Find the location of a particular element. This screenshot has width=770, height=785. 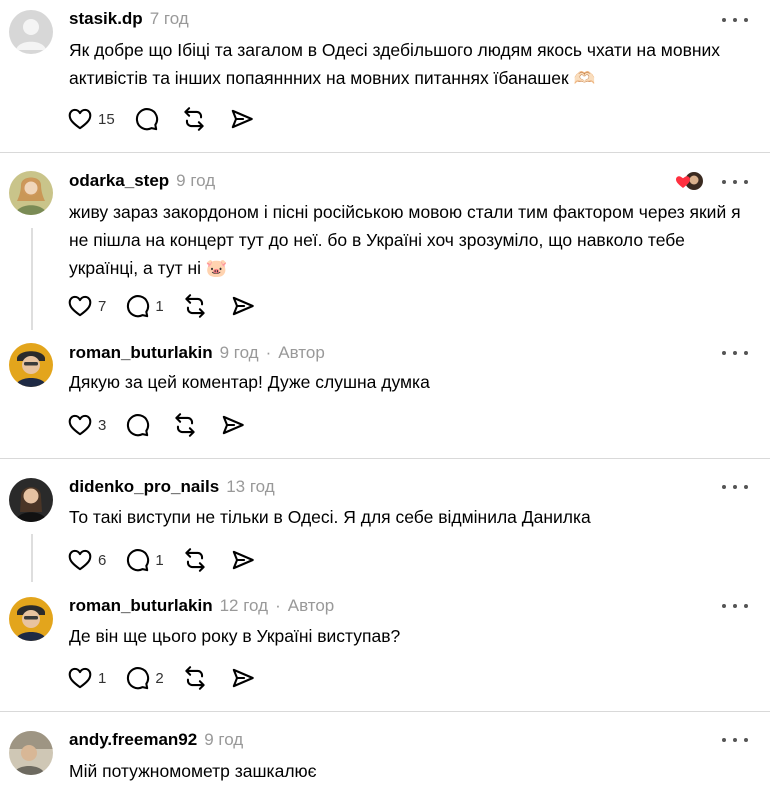

like-button: 1 is located at coordinates (95, 678).